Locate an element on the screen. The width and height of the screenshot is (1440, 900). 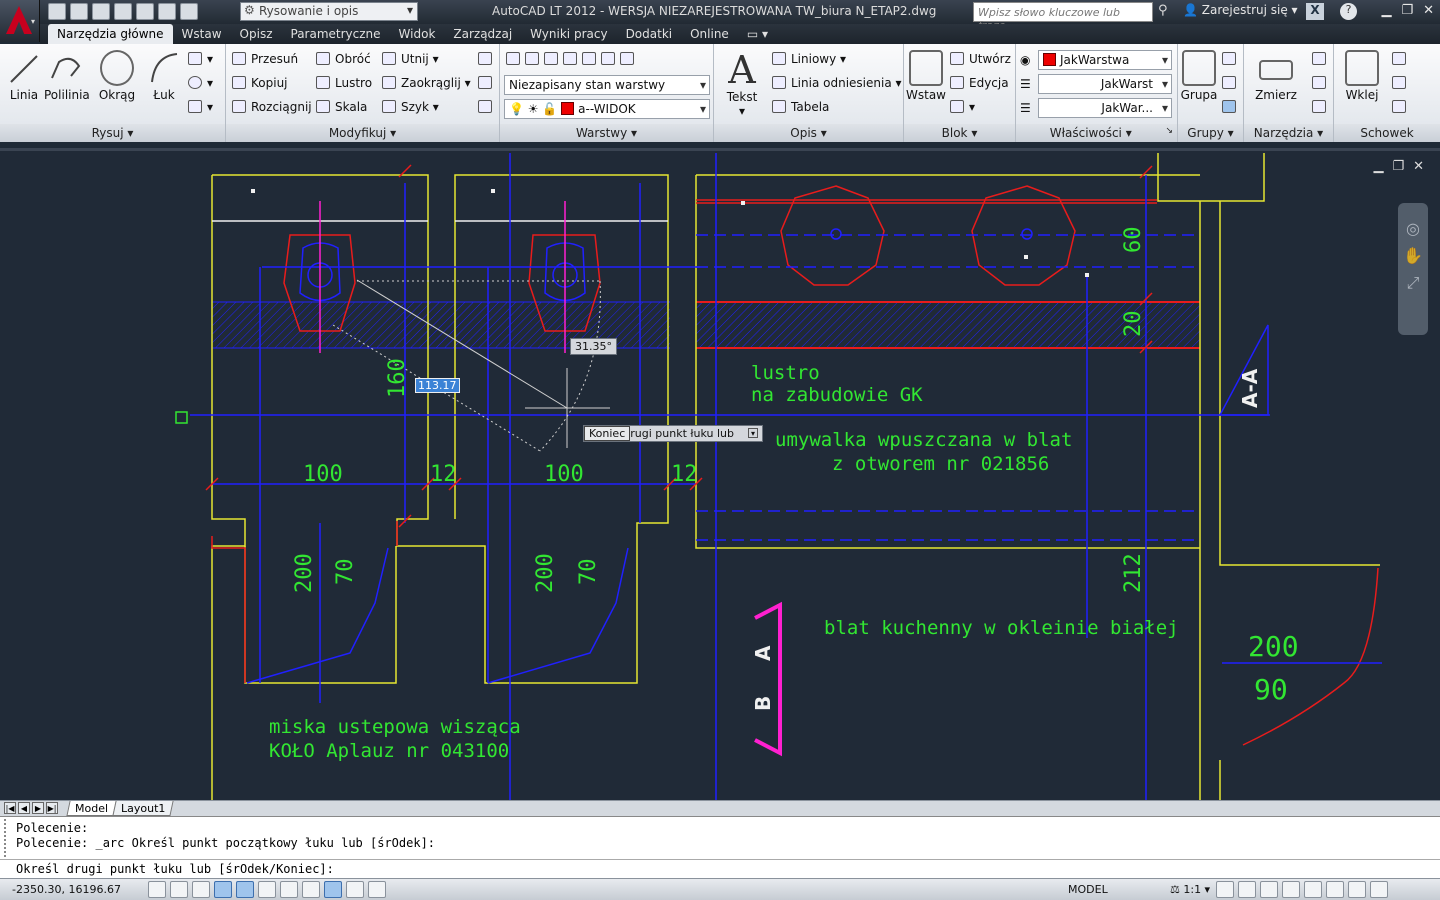
otrack-icon is located at coordinates (289, 889).